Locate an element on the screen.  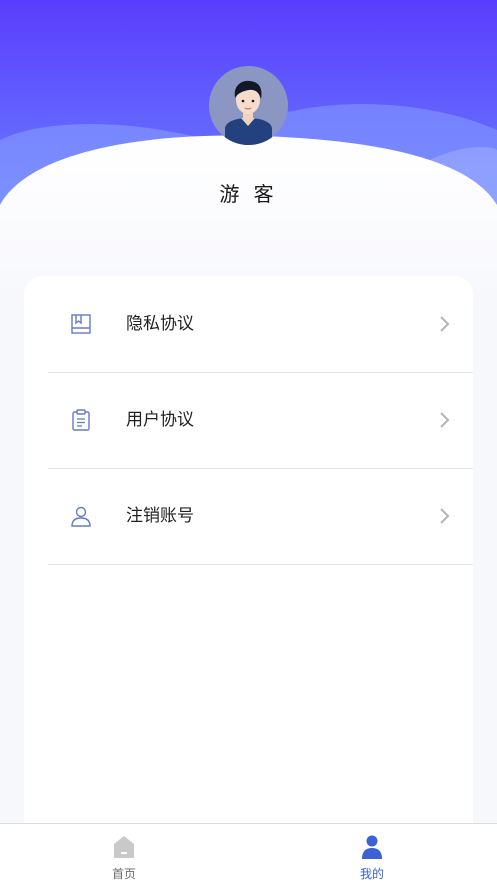
tab-label: 我的 is located at coordinates (371, 874).